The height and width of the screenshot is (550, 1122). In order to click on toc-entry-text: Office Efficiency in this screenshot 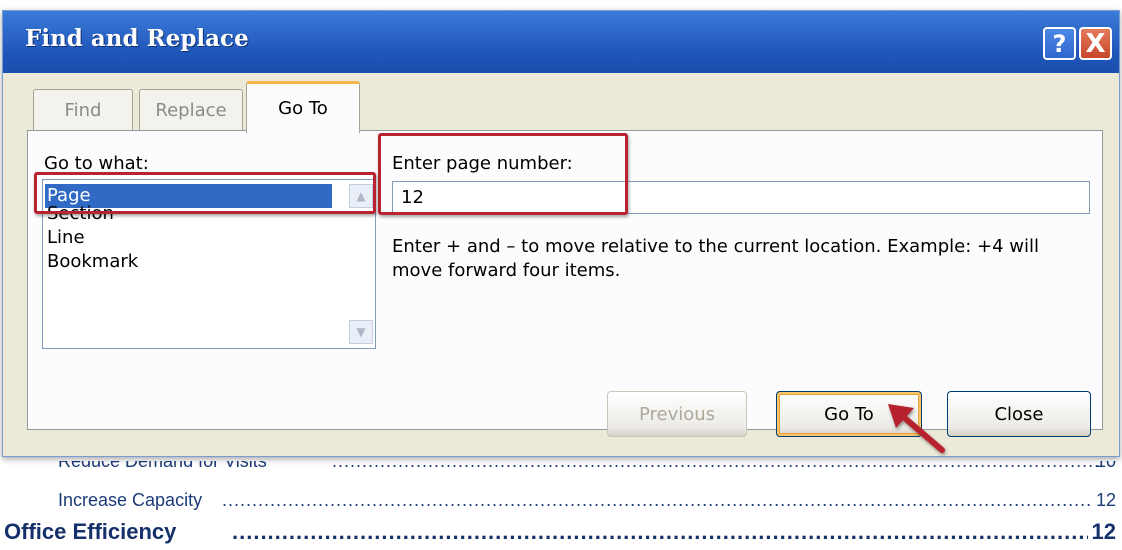, I will do `click(90, 531)`.